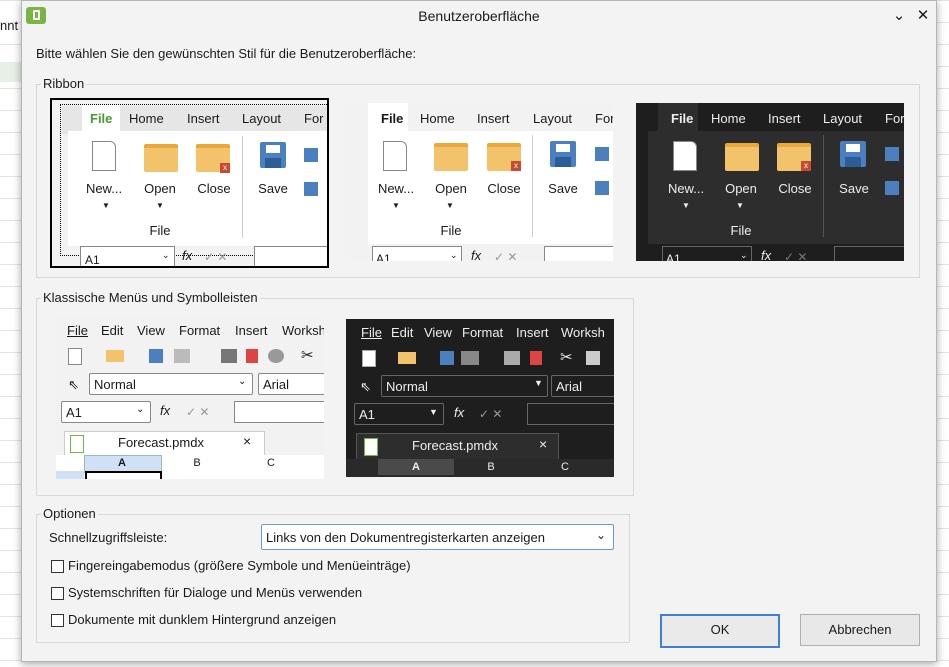  What do you see at coordinates (532, 332) in the screenshot?
I see `menu-insert: Insert` at bounding box center [532, 332].